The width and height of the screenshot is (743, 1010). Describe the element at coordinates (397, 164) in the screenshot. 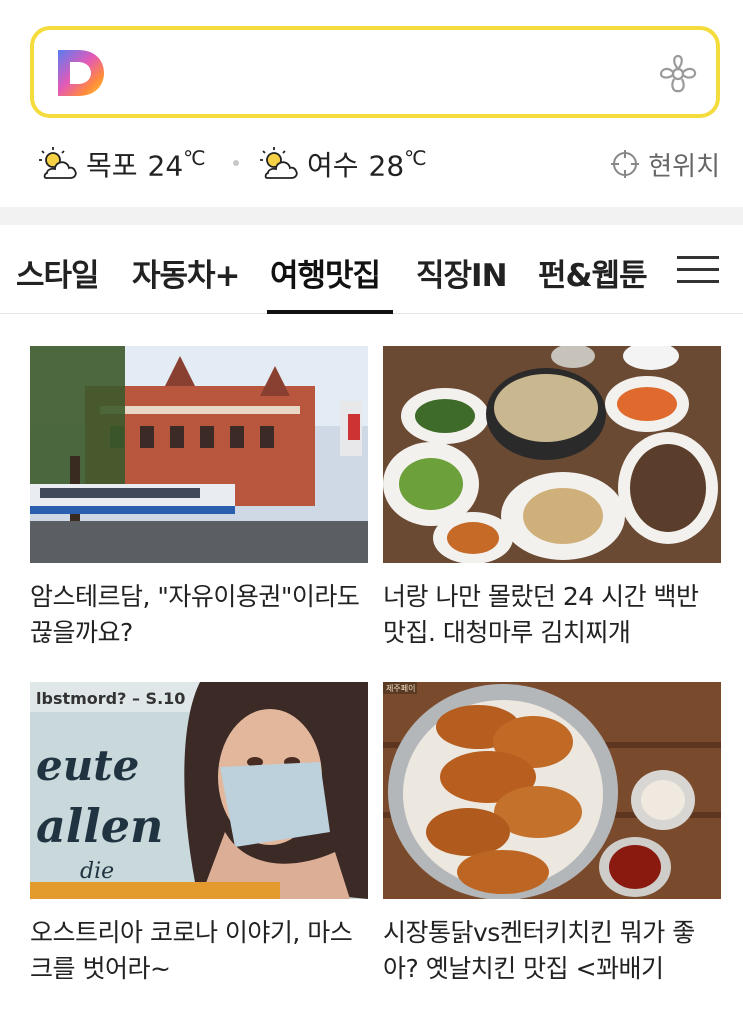

I see `weather-temp: 28℃` at that location.